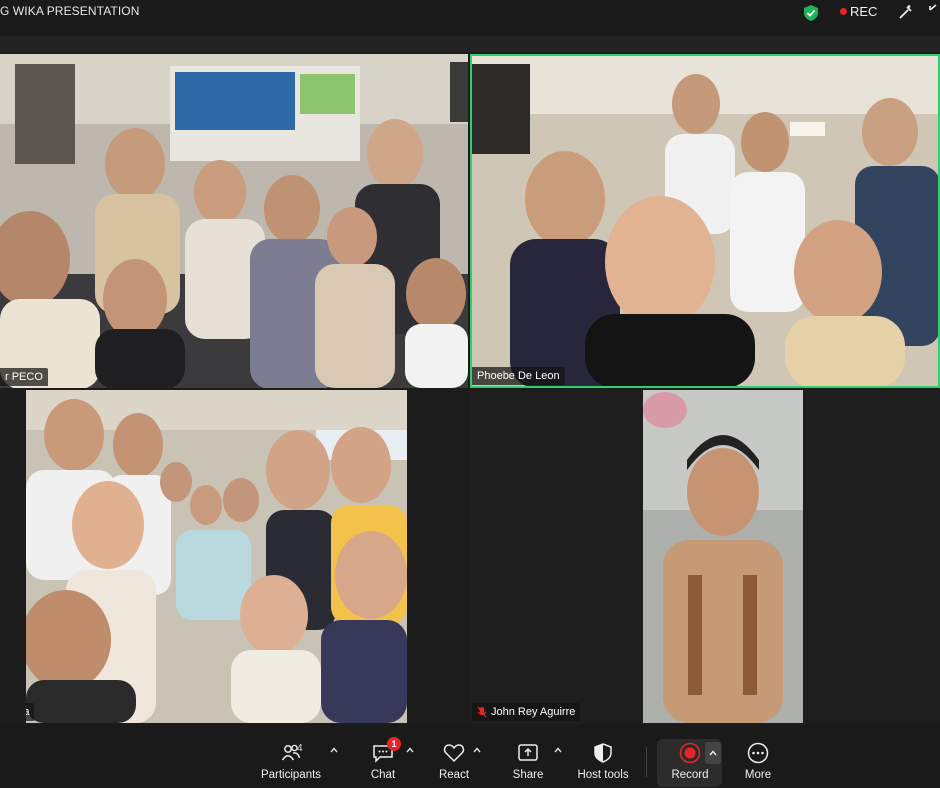 The height and width of the screenshot is (788, 940). What do you see at coordinates (528, 753) in the screenshot?
I see `share-screen-icon` at bounding box center [528, 753].